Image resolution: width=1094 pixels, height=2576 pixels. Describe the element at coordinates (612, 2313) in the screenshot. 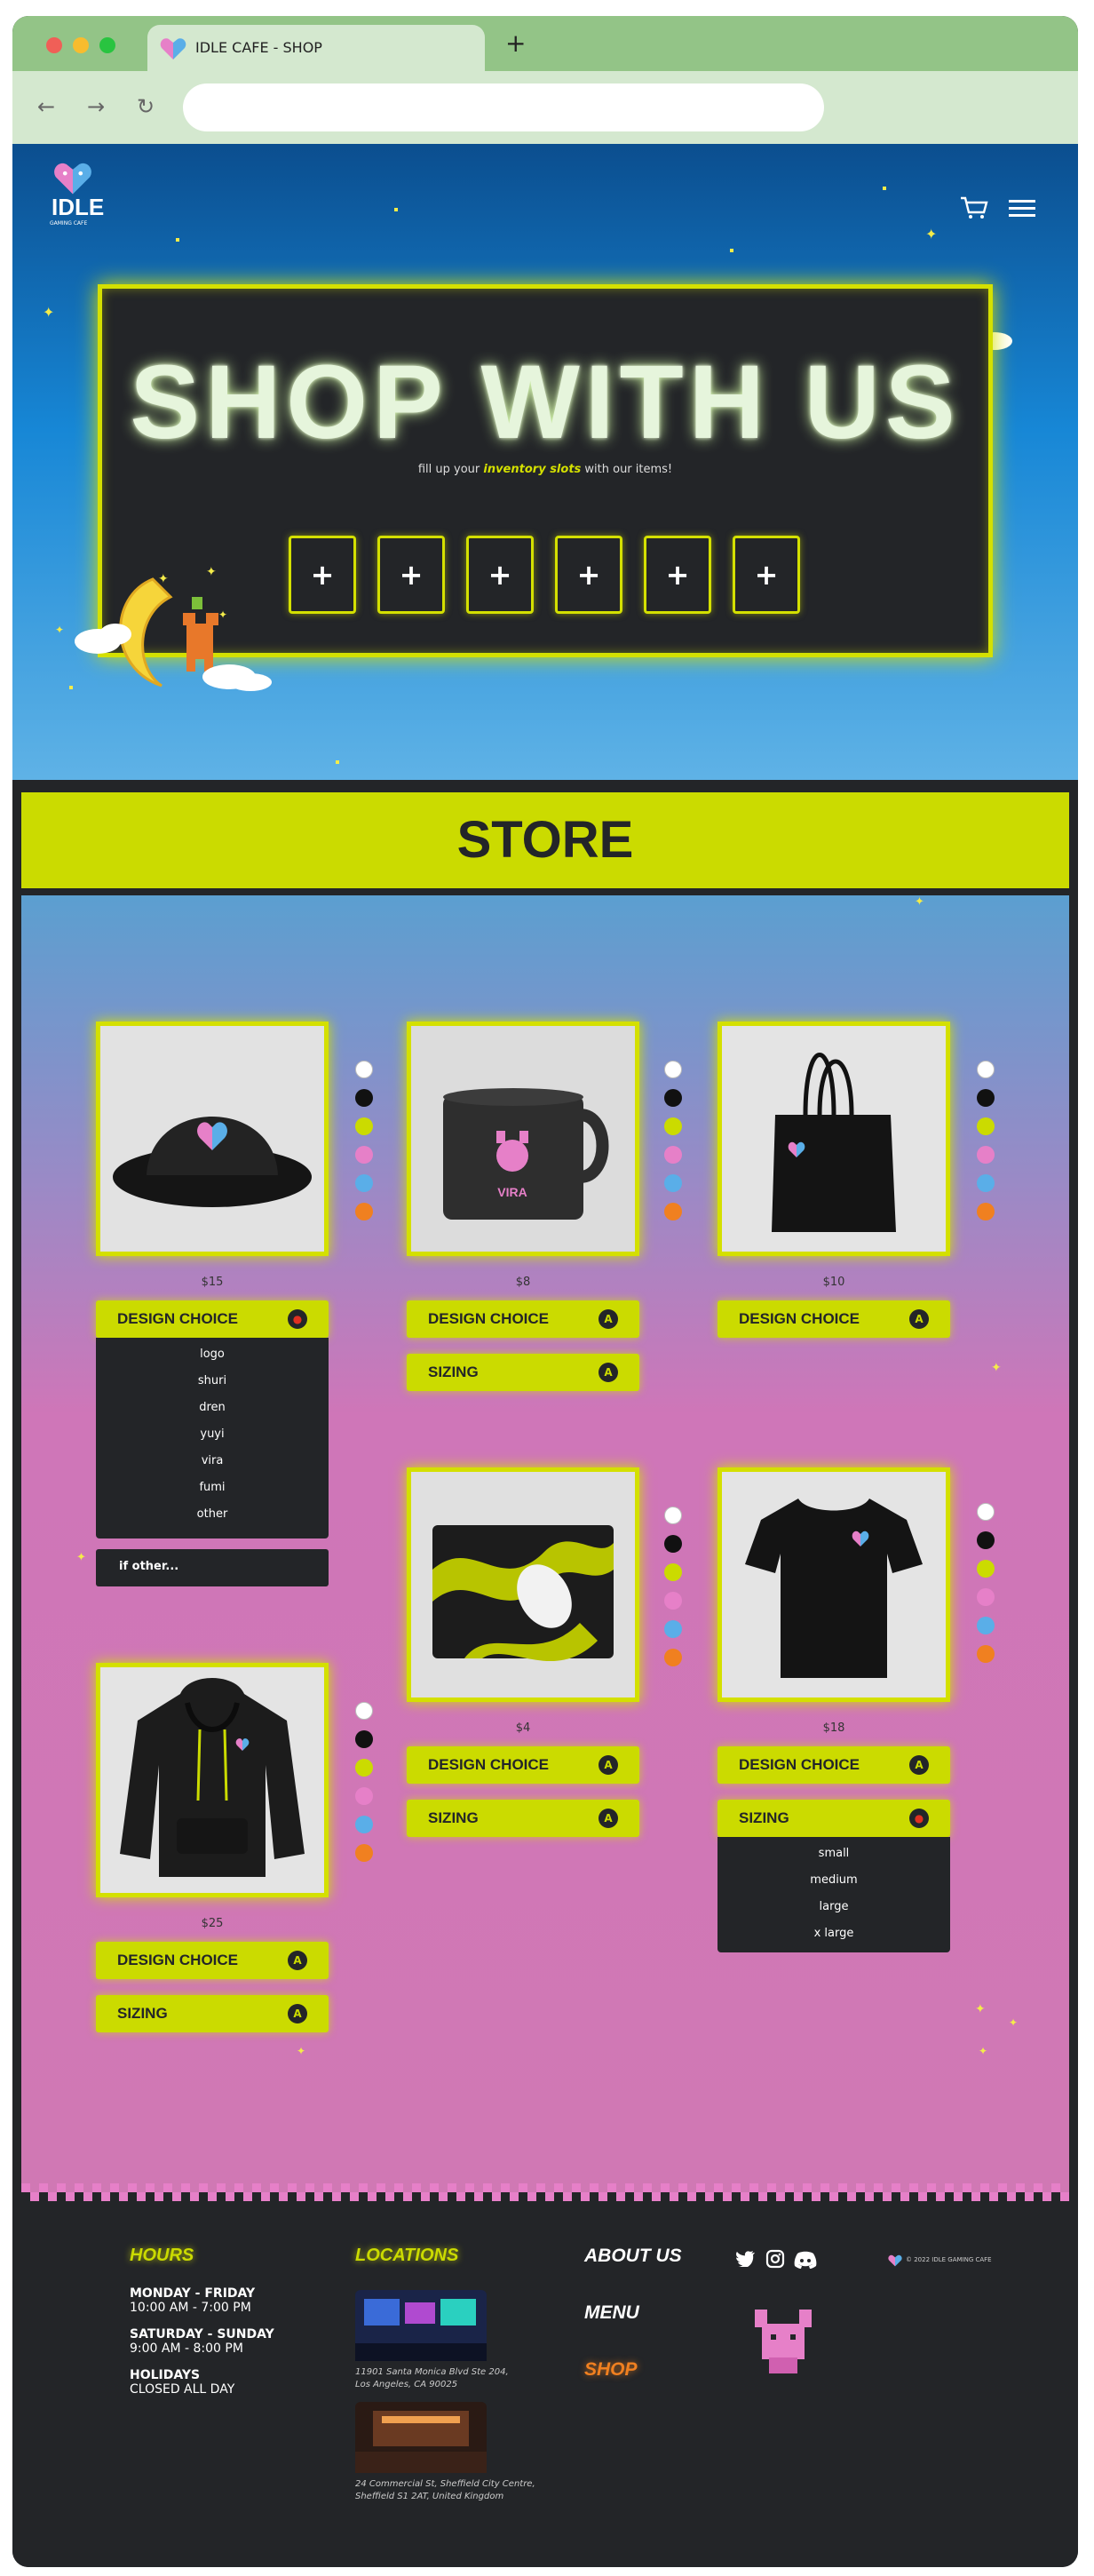

I see `footer-link-menu: MENU` at that location.